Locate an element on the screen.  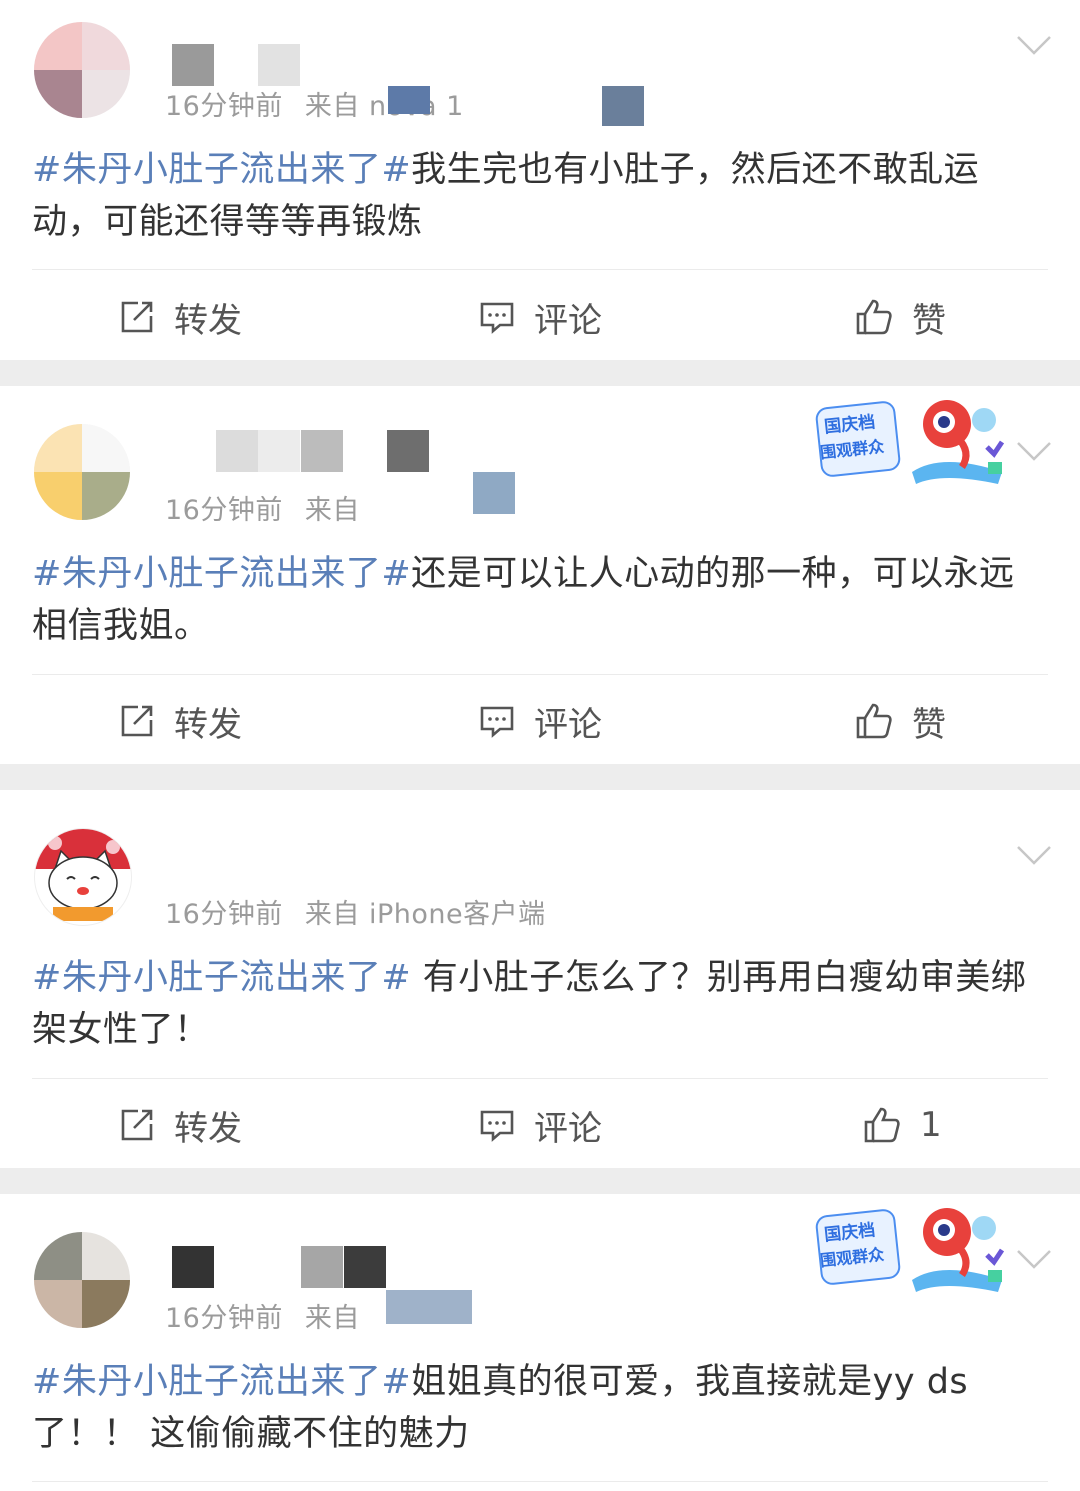
action-bar: 转发 评论 1 is located at coordinates (540, 1125).